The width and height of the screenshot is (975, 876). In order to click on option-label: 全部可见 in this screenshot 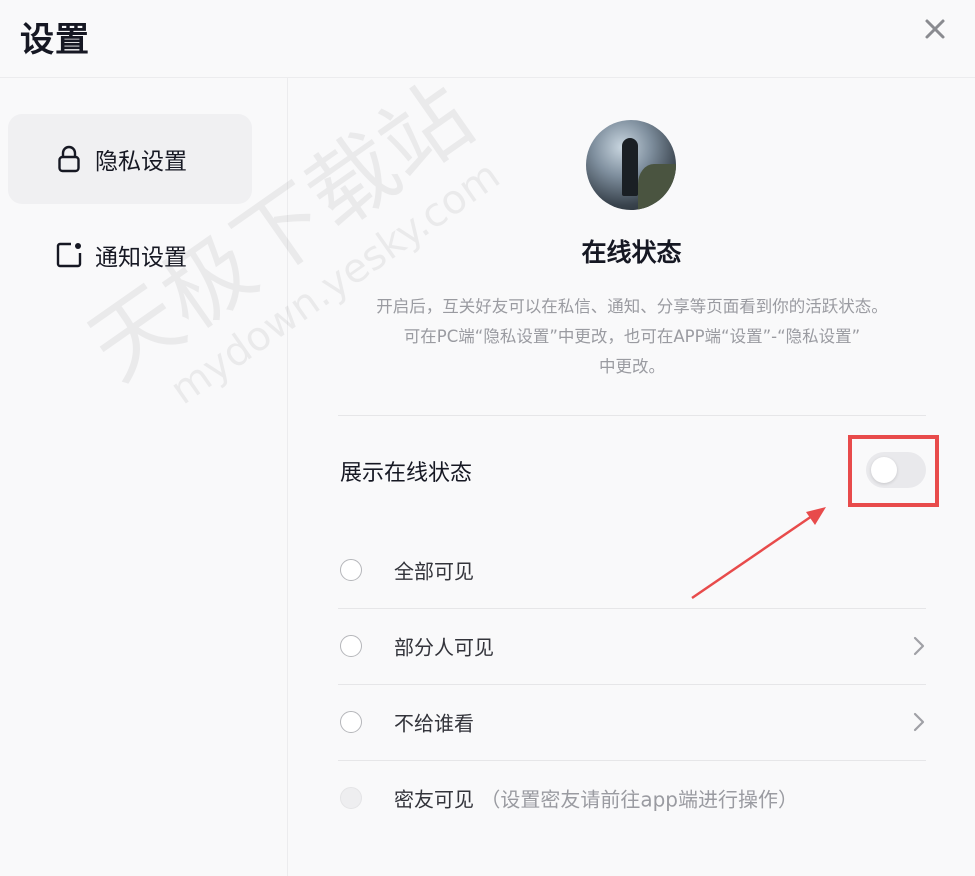, I will do `click(434, 571)`.